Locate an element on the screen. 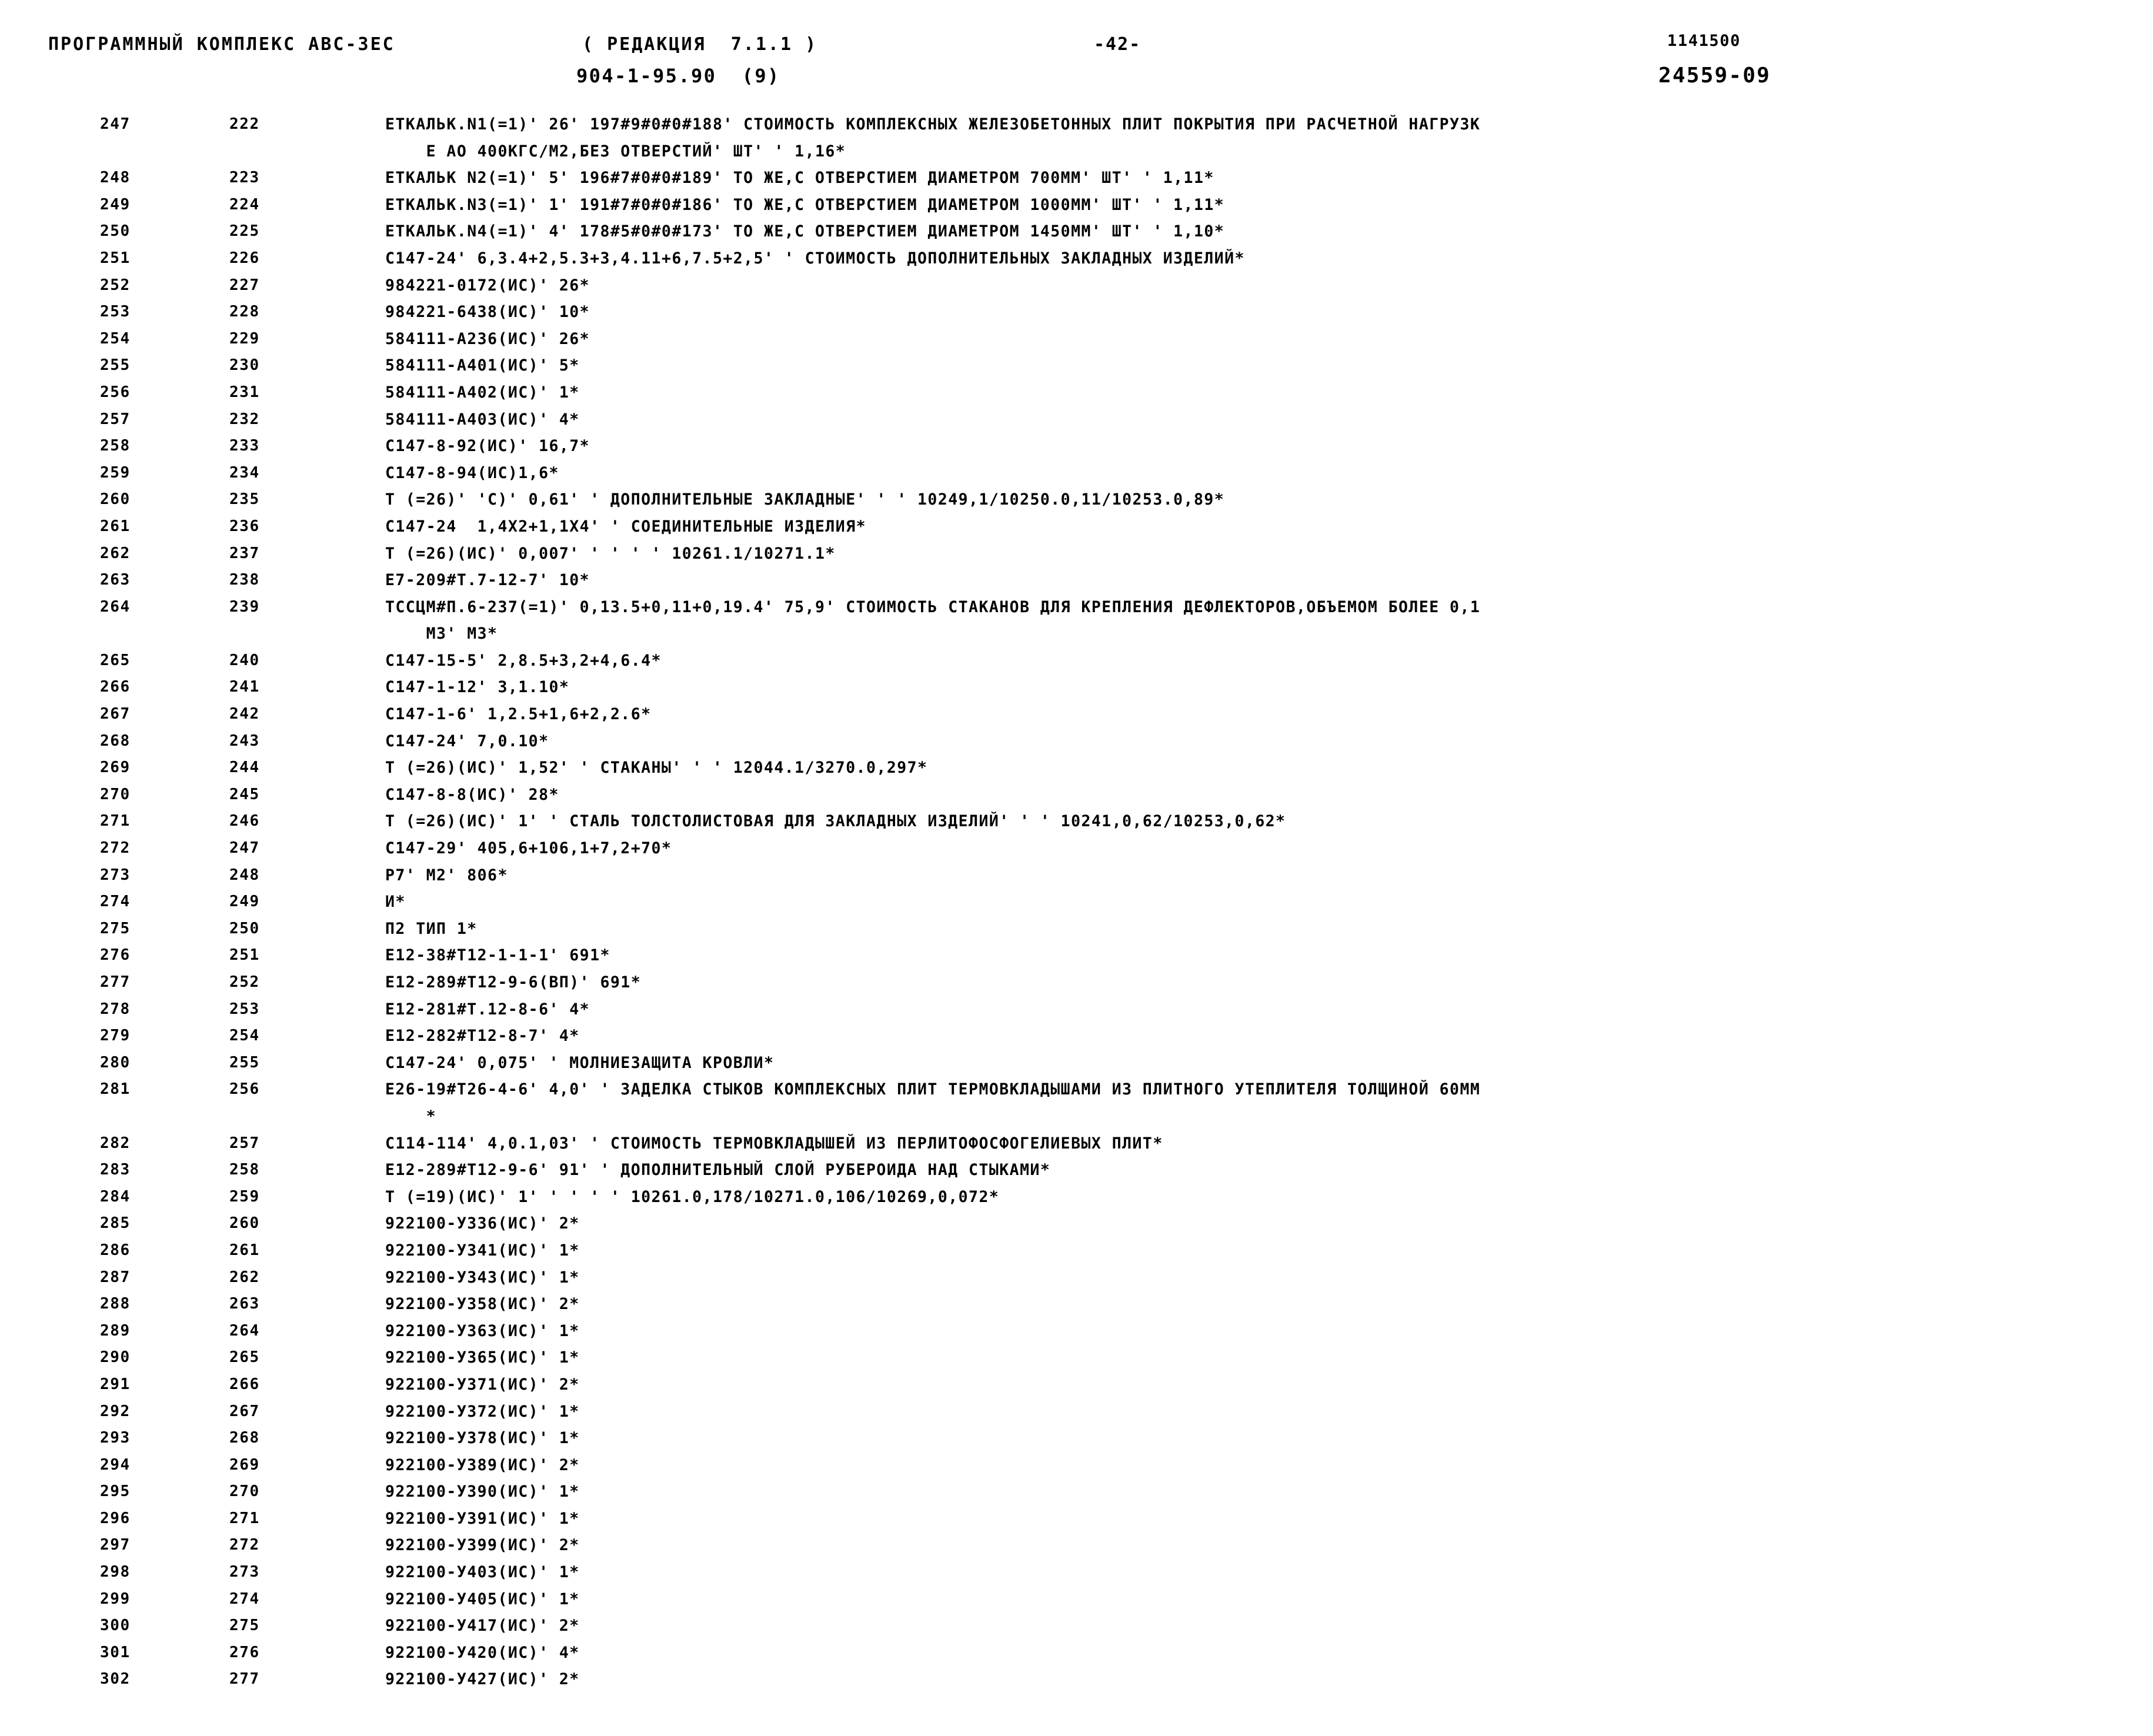  row-seq-number: 288 is located at coordinates (116, 1304).